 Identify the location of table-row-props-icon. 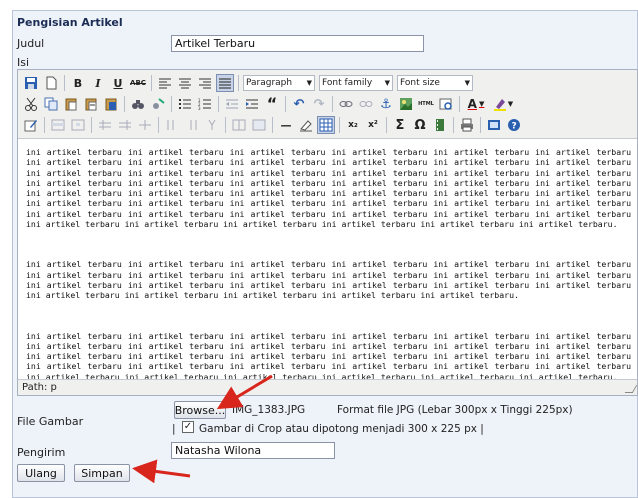
(58, 125).